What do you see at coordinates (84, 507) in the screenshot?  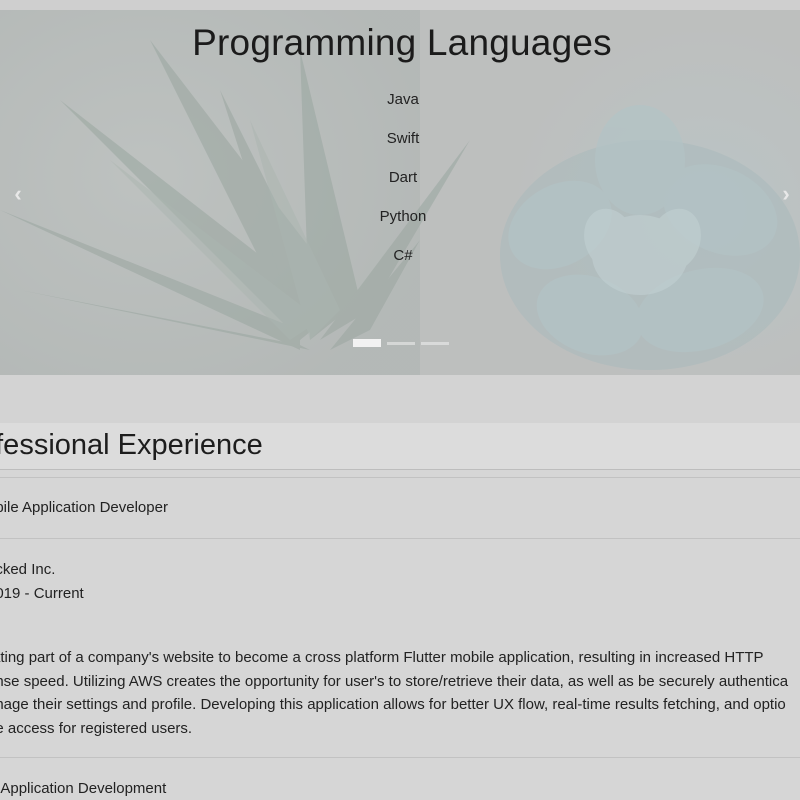 I see `job-title: obile Application Developer` at bounding box center [84, 507].